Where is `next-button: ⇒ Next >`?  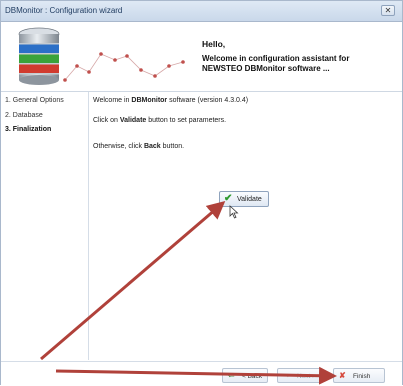
next-button: ⇒ Next > is located at coordinates (300, 375).